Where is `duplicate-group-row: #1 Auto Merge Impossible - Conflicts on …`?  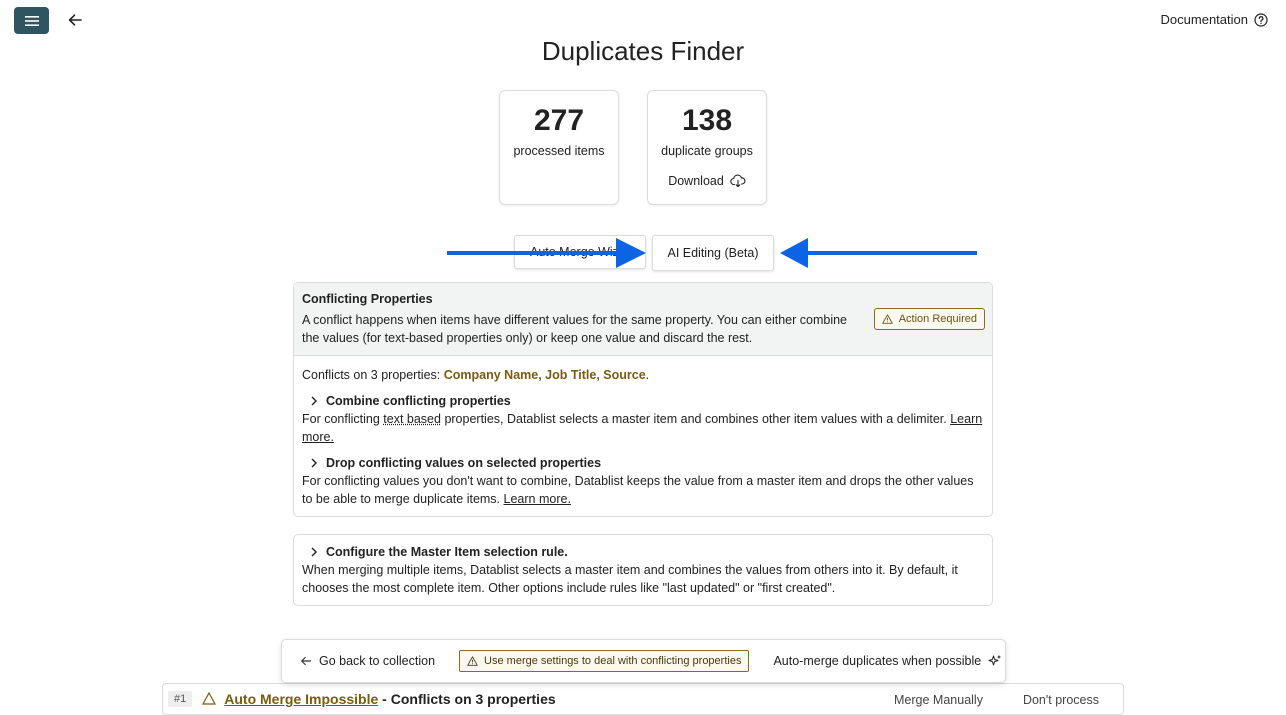 duplicate-group-row: #1 Auto Merge Impossible - Conflicts on … is located at coordinates (643, 699).